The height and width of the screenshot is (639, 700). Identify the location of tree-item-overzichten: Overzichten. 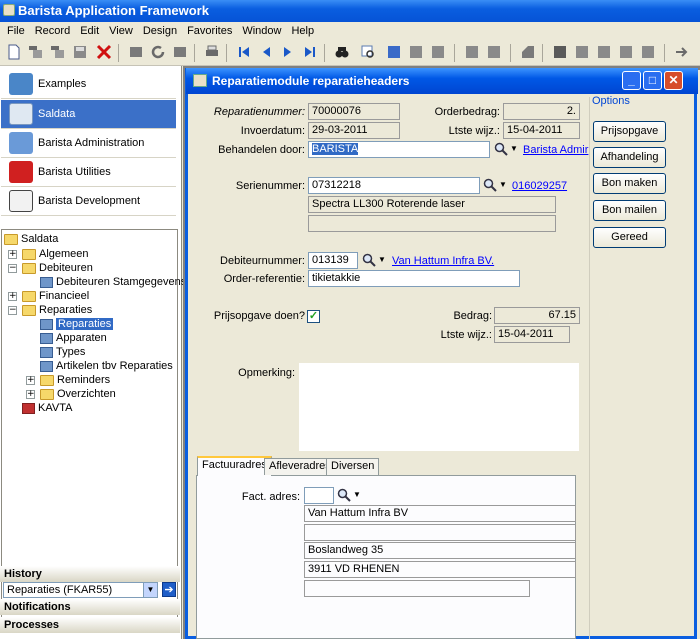
(78, 394).